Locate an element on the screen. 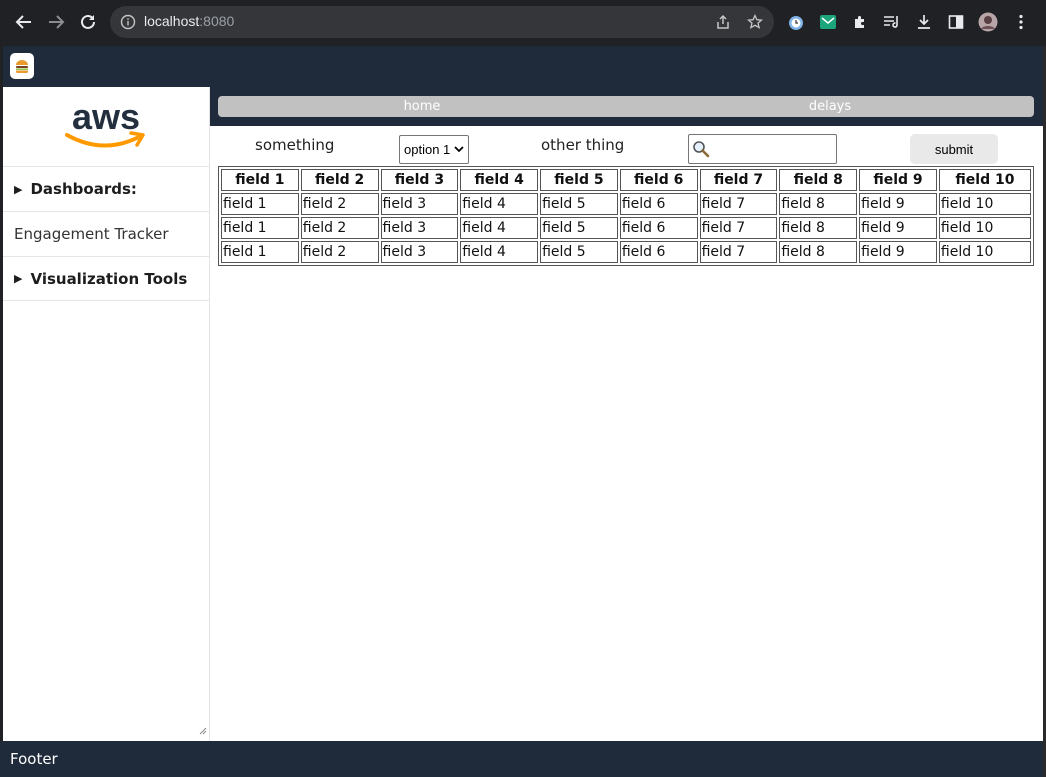 The height and width of the screenshot is (777, 1046). column-header: field 3 is located at coordinates (419, 180).